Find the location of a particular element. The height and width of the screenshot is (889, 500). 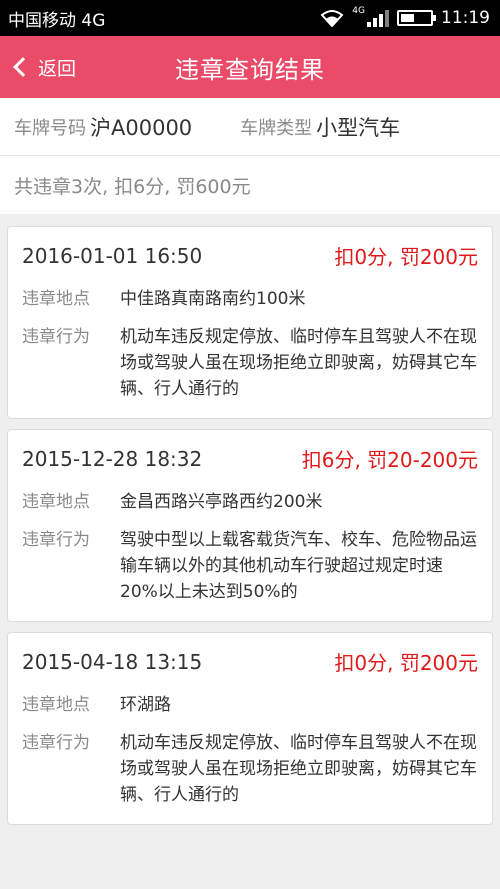

battery-icon is located at coordinates (416, 18).